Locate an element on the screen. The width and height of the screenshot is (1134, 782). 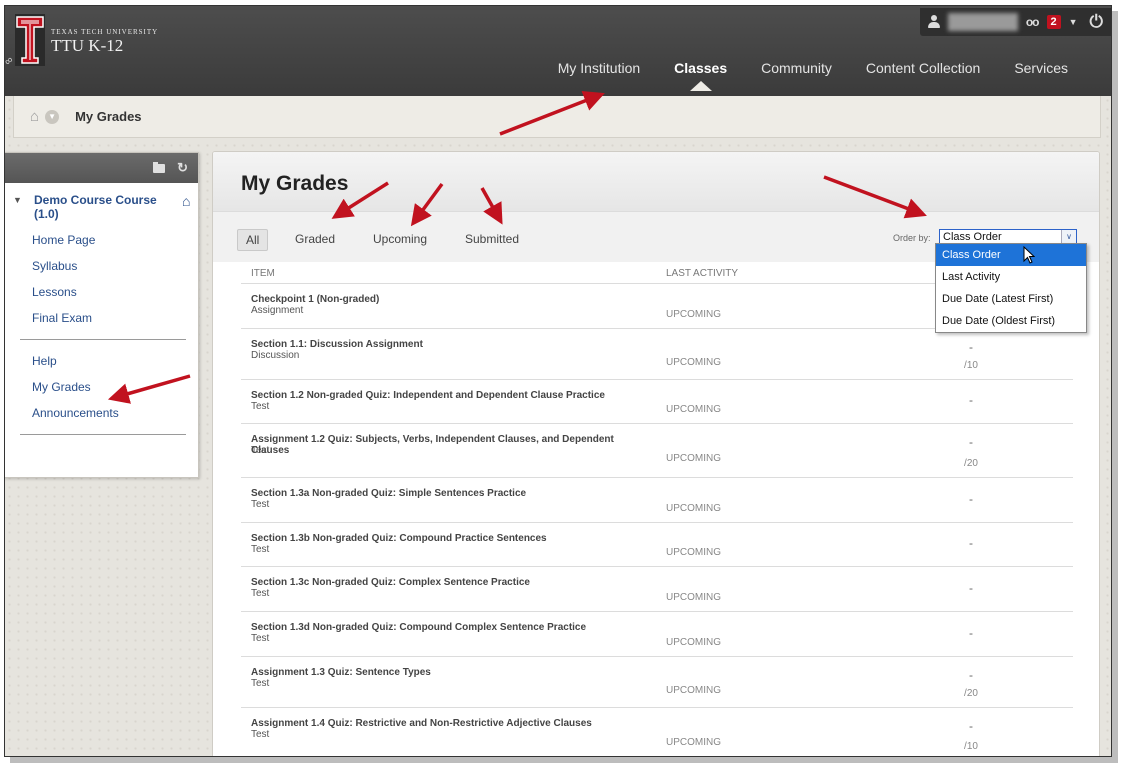
column-header-item: ITEM is located at coordinates (263, 273).